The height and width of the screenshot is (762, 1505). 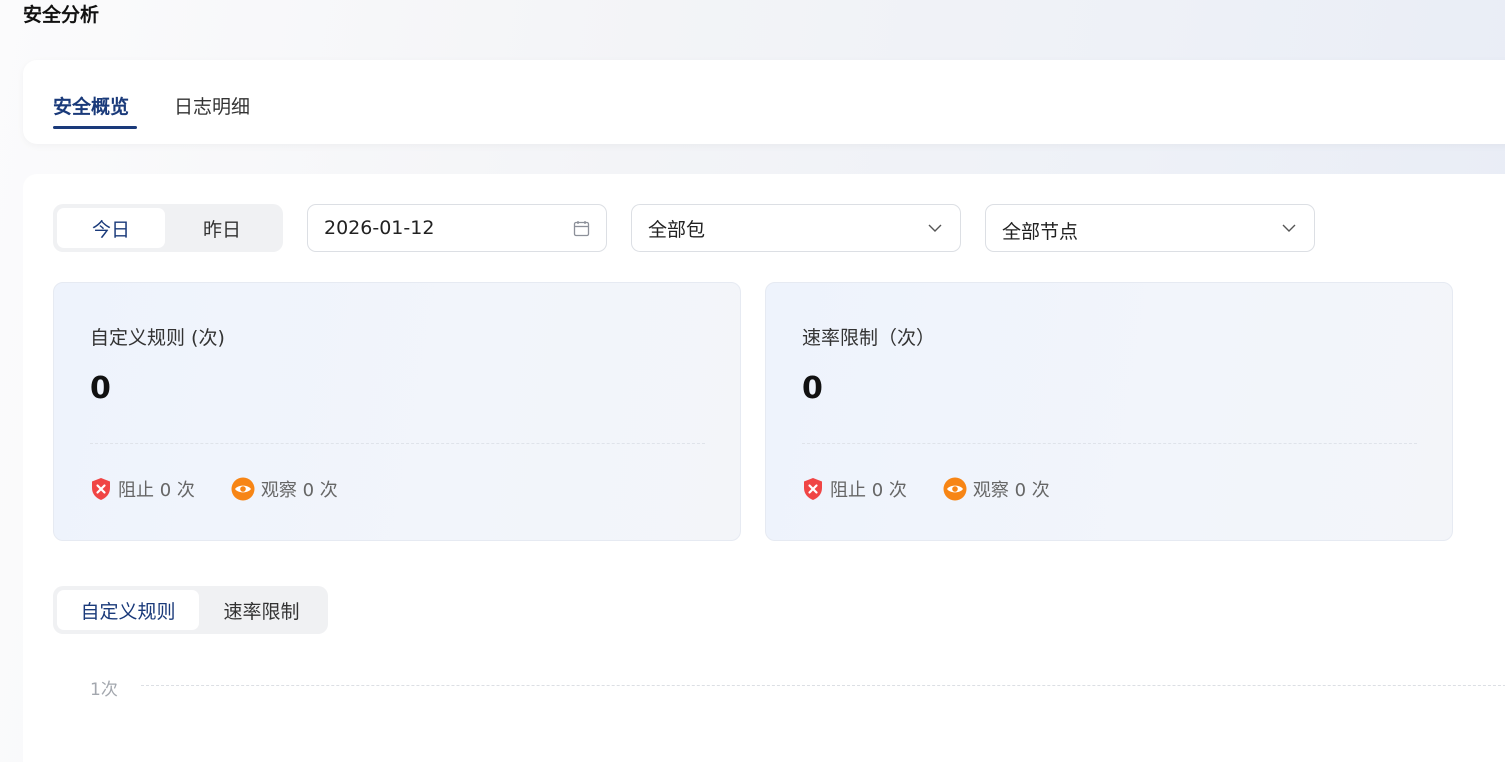 I want to click on stat-label: 自定义规则 (次), so click(x=157, y=338).